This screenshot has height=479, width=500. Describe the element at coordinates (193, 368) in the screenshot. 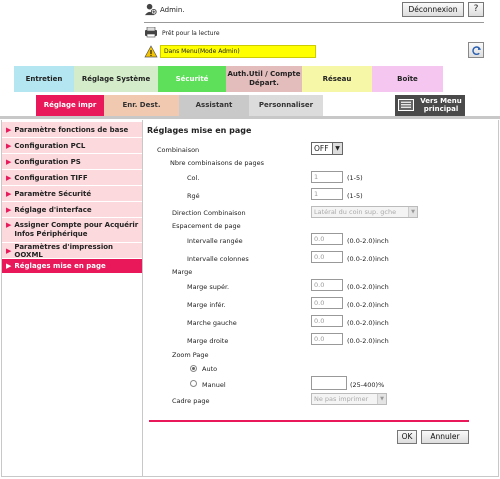

I see `zoom-auto-radio` at that location.